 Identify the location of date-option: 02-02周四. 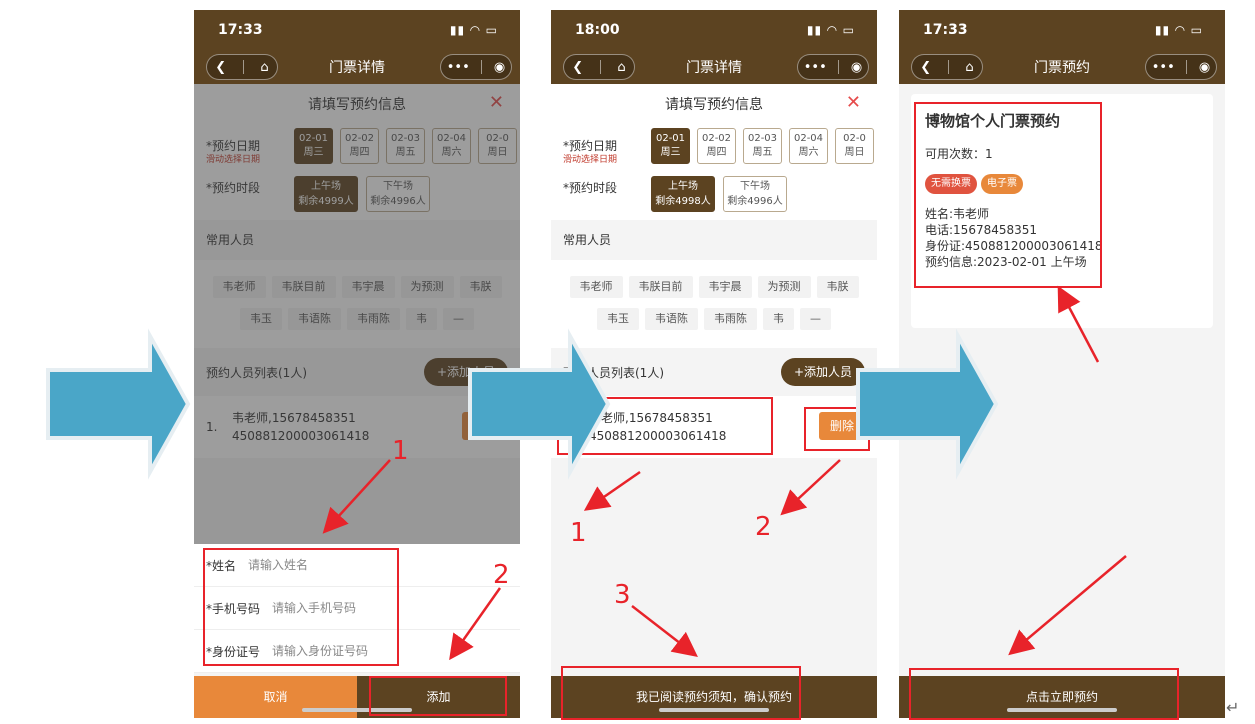
(716, 146).